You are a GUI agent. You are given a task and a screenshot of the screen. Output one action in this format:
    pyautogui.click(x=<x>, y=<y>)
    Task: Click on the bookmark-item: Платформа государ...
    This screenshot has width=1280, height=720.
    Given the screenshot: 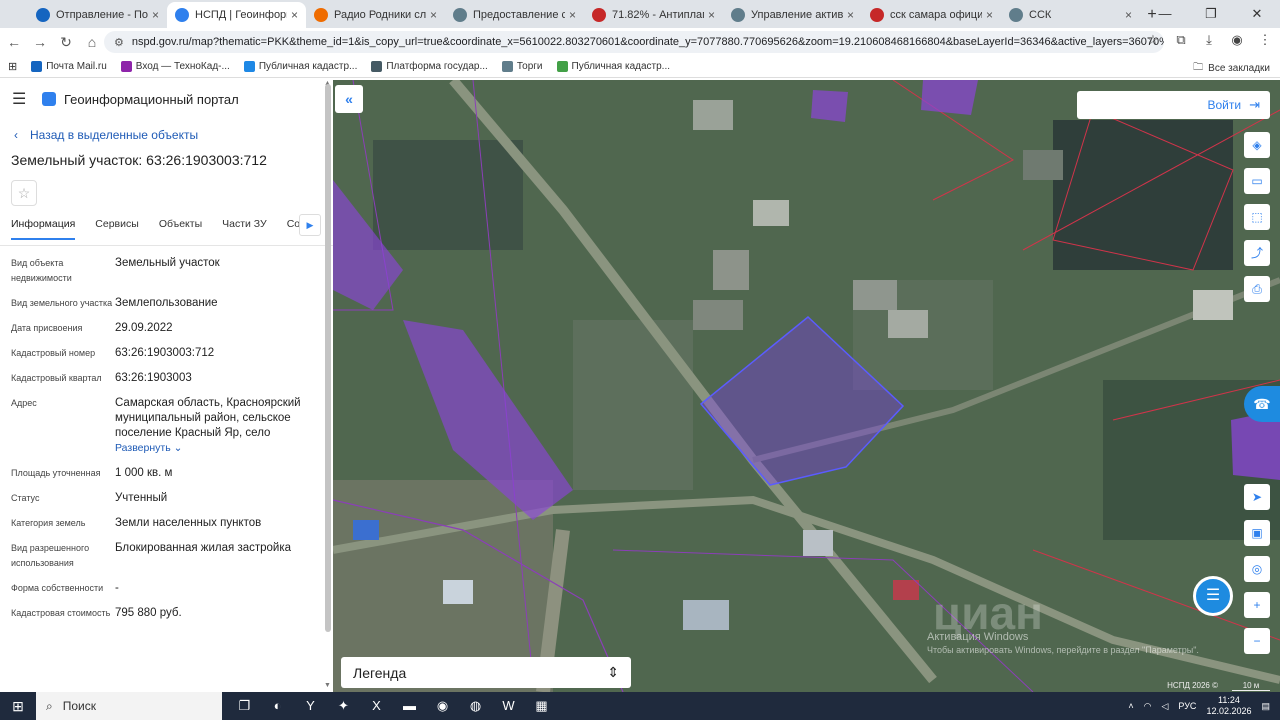 What is the action you would take?
    pyautogui.click(x=429, y=66)
    